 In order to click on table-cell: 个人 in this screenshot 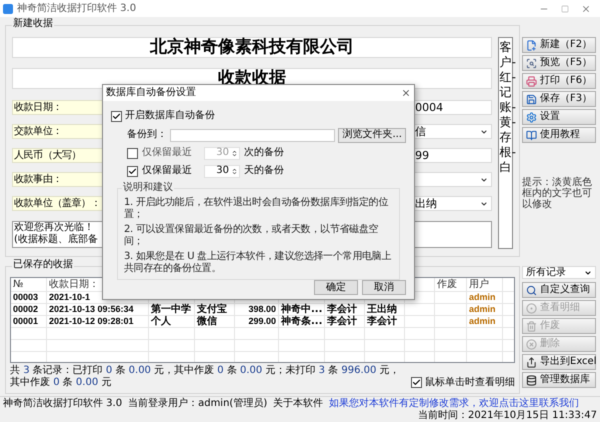, I will do `click(161, 321)`.